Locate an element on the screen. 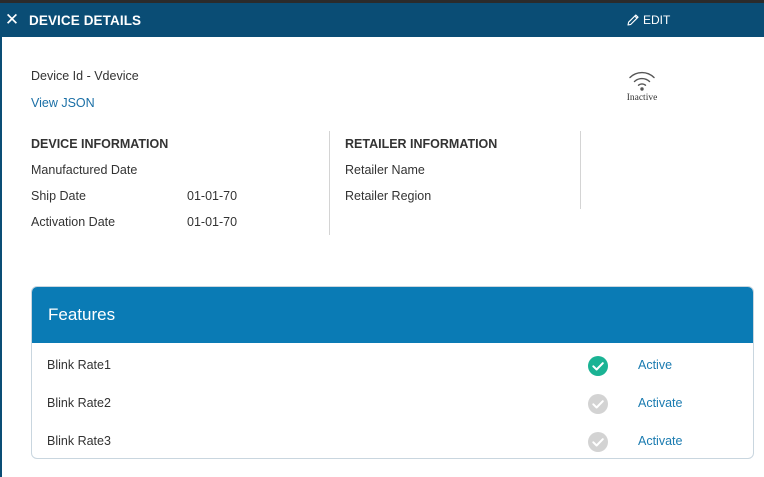  device-information-title: DEVICE INFORMATION is located at coordinates (100, 144).